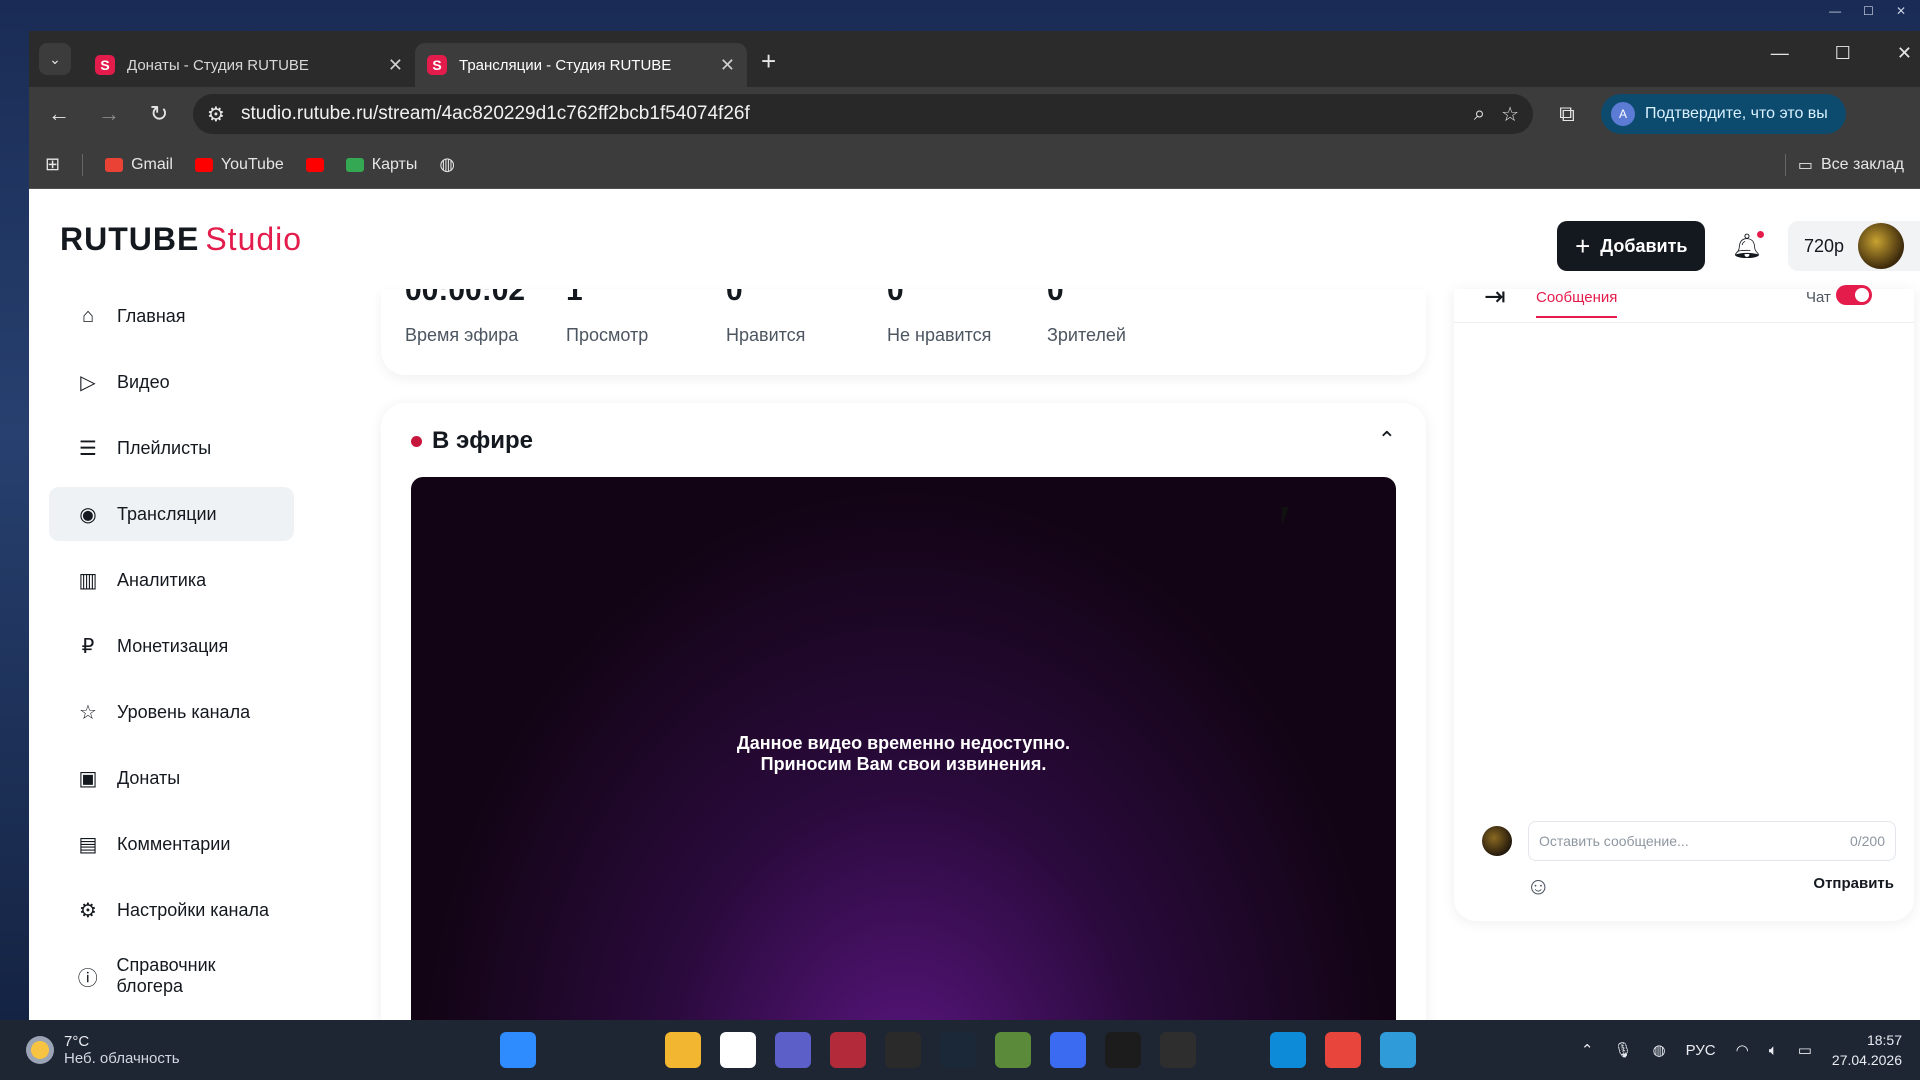  Describe the element at coordinates (518, 1050) in the screenshot. I see `windows-start-icon` at that location.